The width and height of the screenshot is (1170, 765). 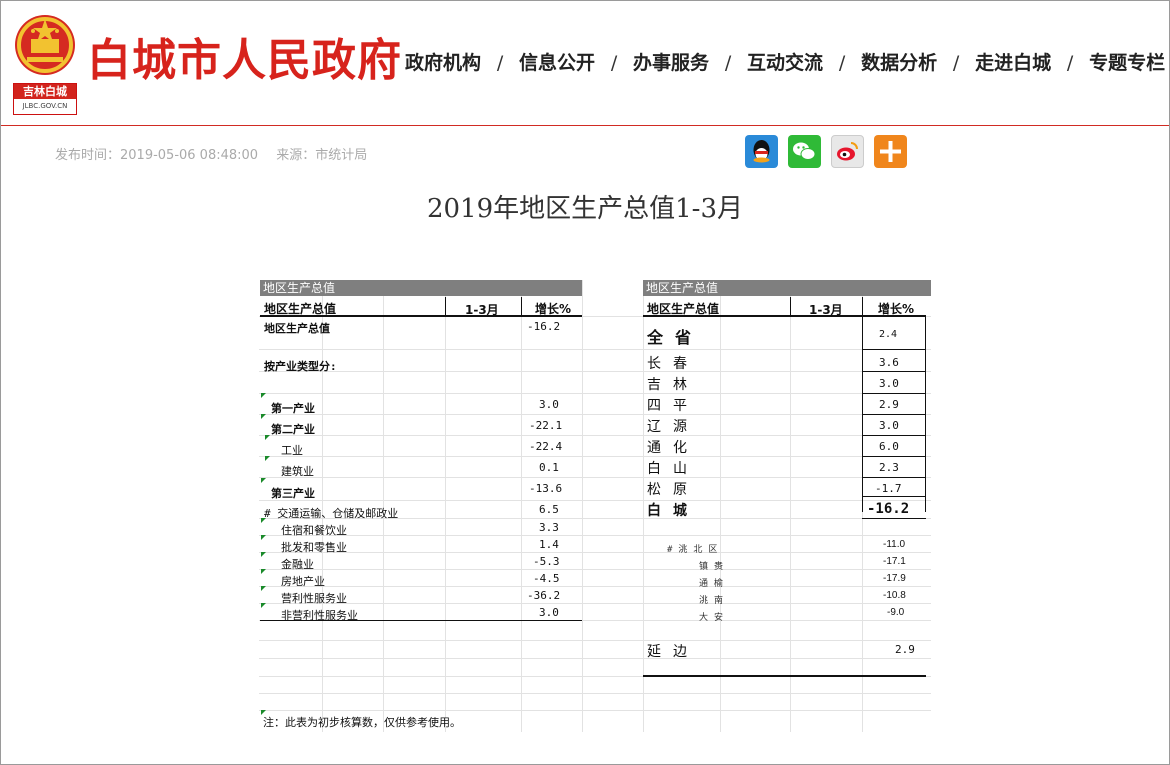 What do you see at coordinates (888, 334) in the screenshot?
I see `right-row-value: 2.4` at bounding box center [888, 334].